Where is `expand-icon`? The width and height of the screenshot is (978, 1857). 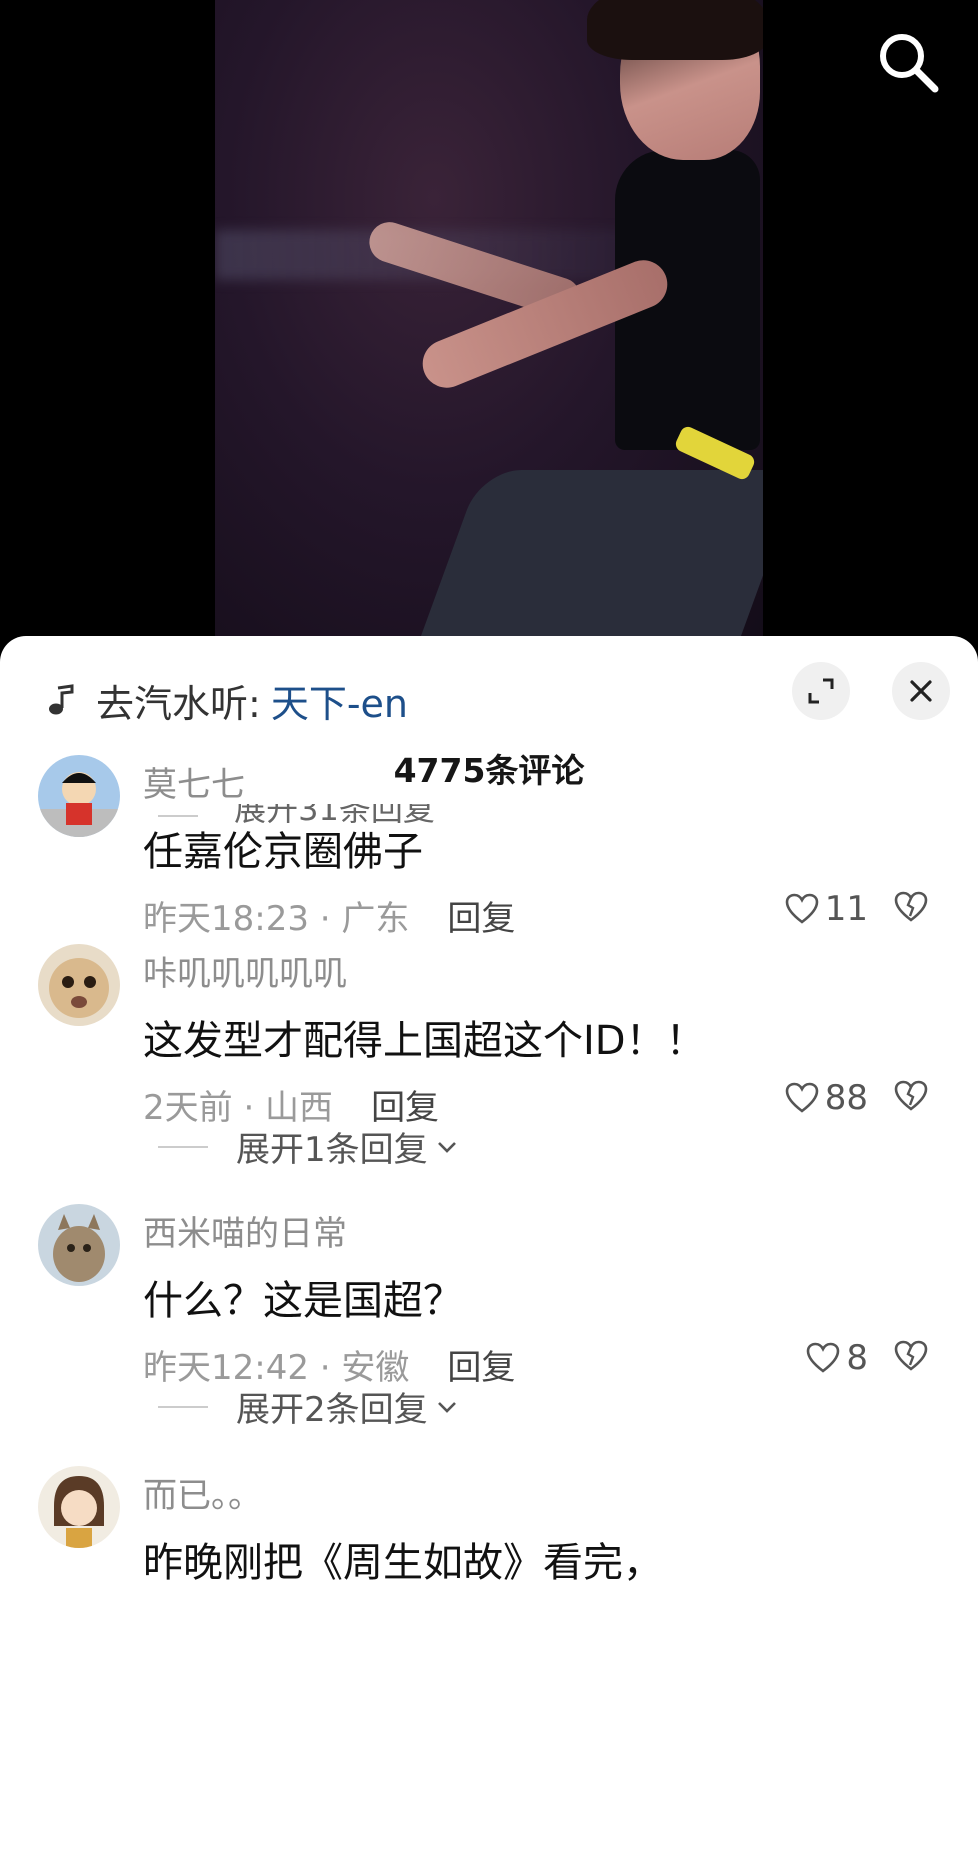 expand-icon is located at coordinates (821, 691).